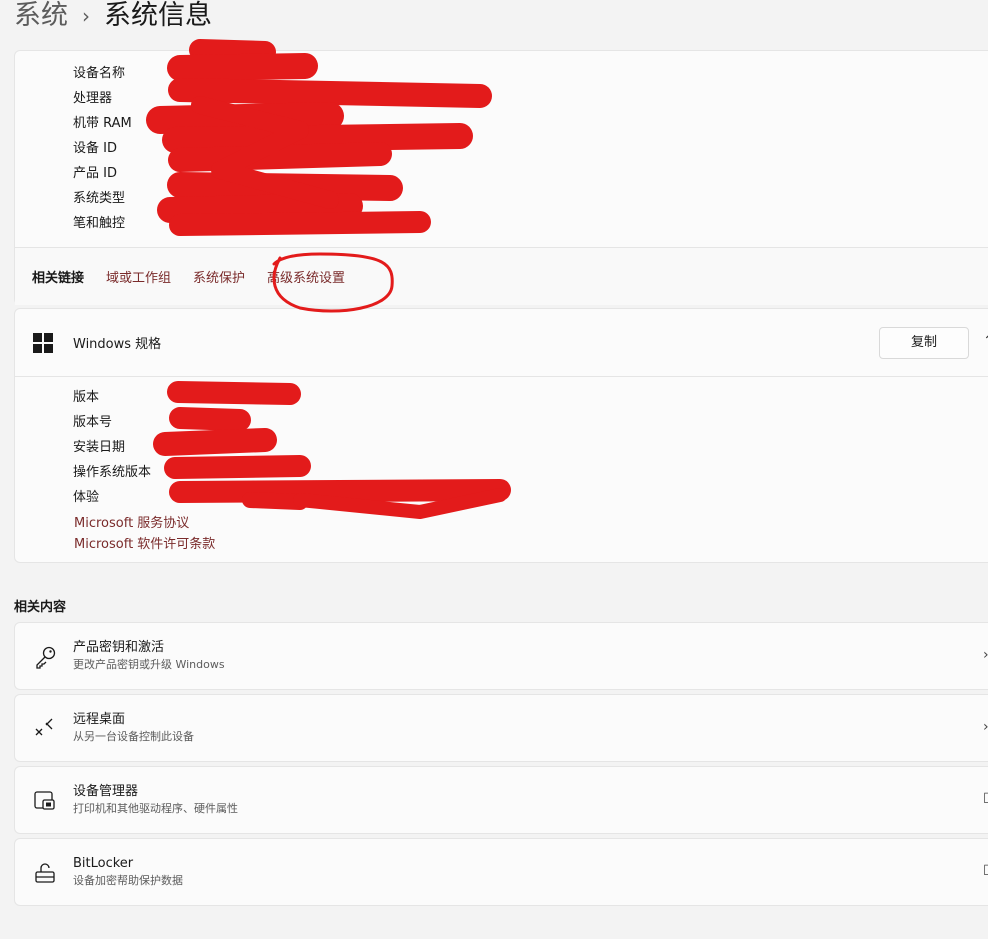 The height and width of the screenshot is (939, 988). I want to click on microsoft-links: Microsoft 服务协议 Microsoft 软件许可条款, so click(144, 534).